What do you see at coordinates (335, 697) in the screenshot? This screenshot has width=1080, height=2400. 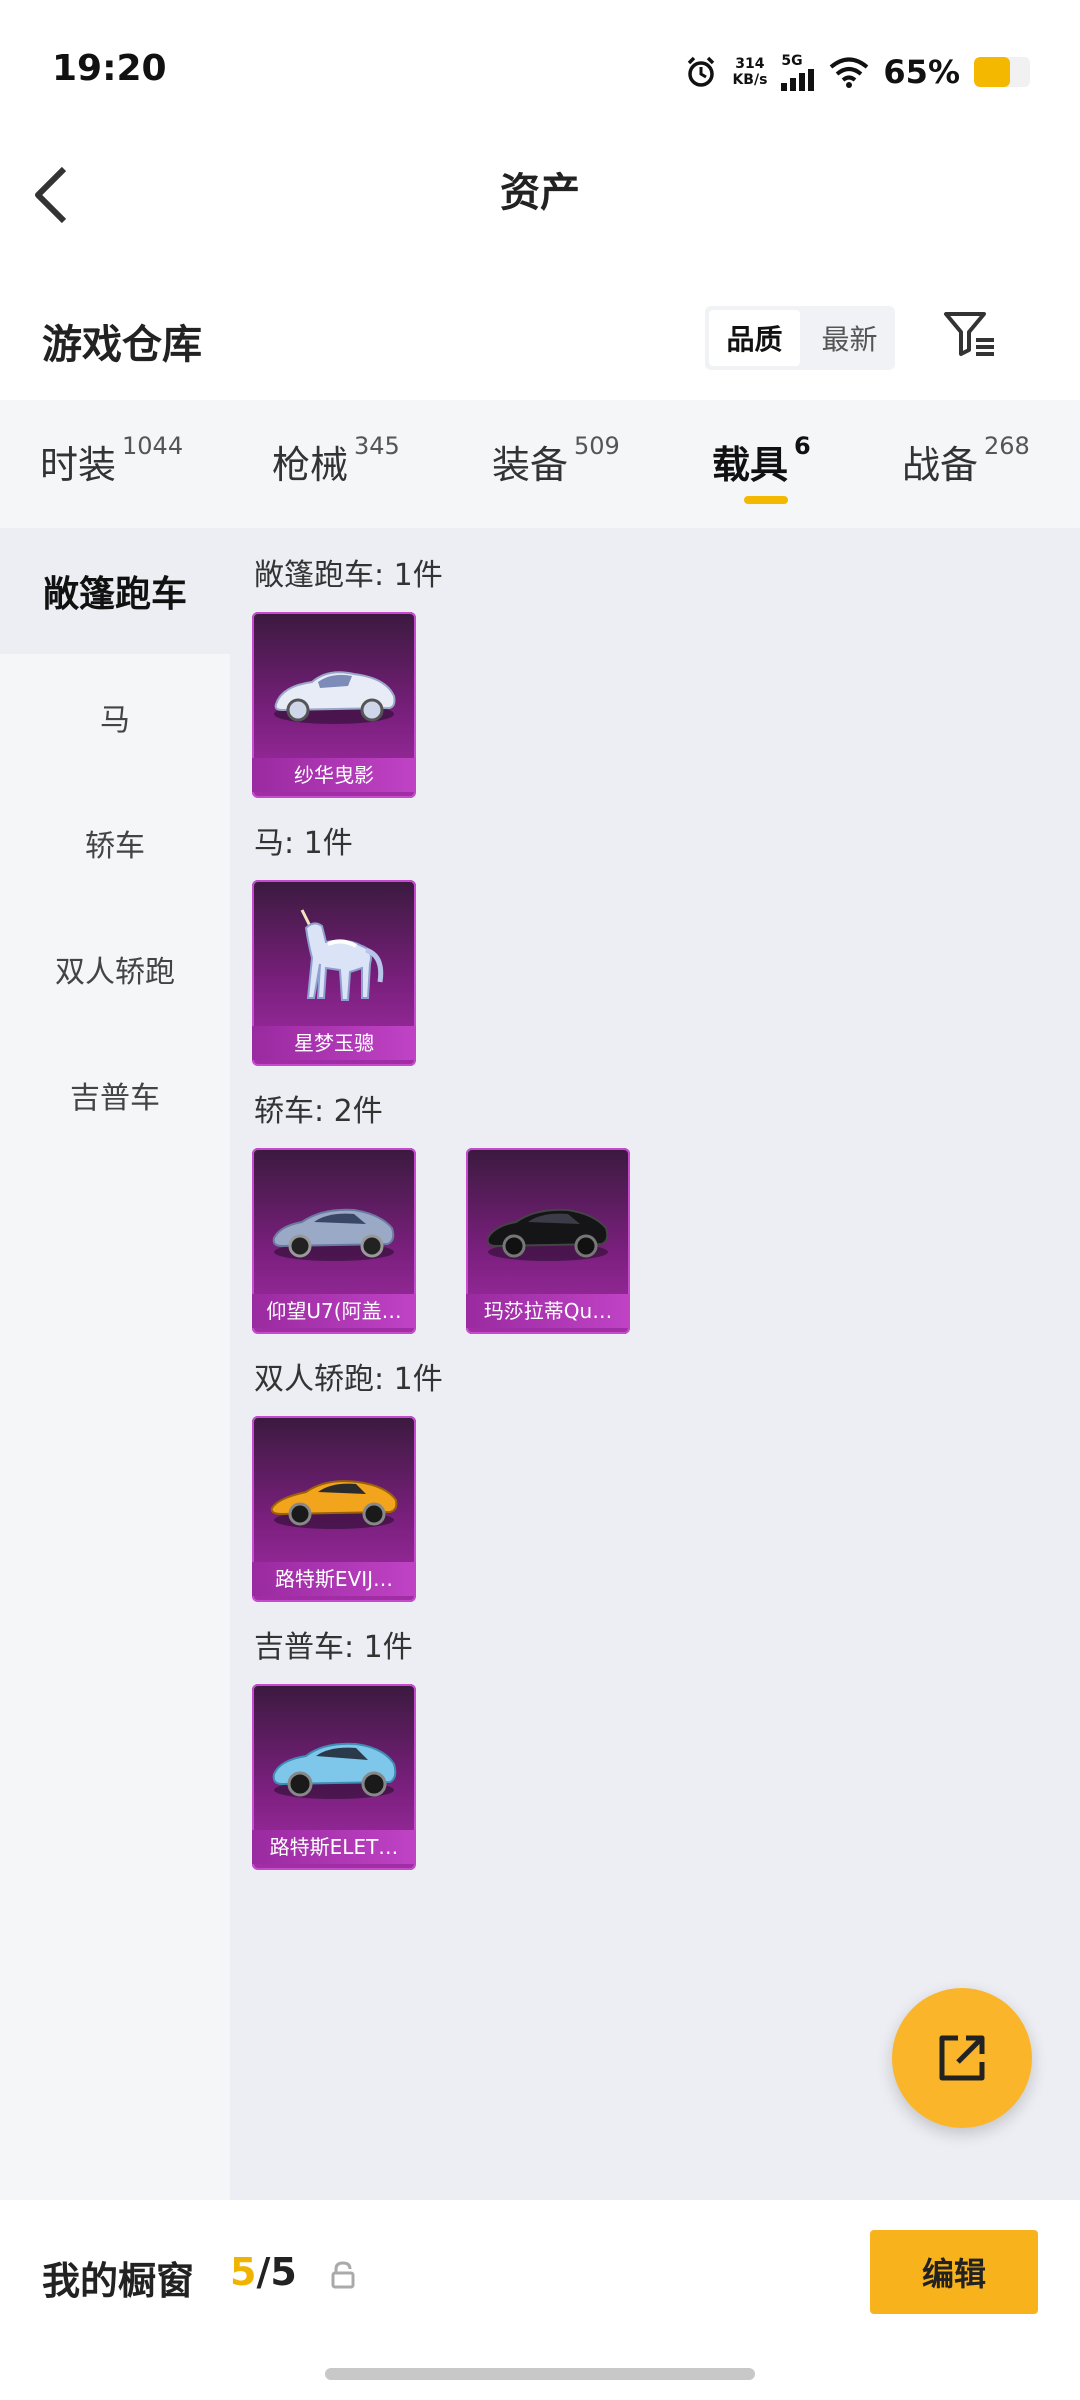 I see `convertible-car-icon` at bounding box center [335, 697].